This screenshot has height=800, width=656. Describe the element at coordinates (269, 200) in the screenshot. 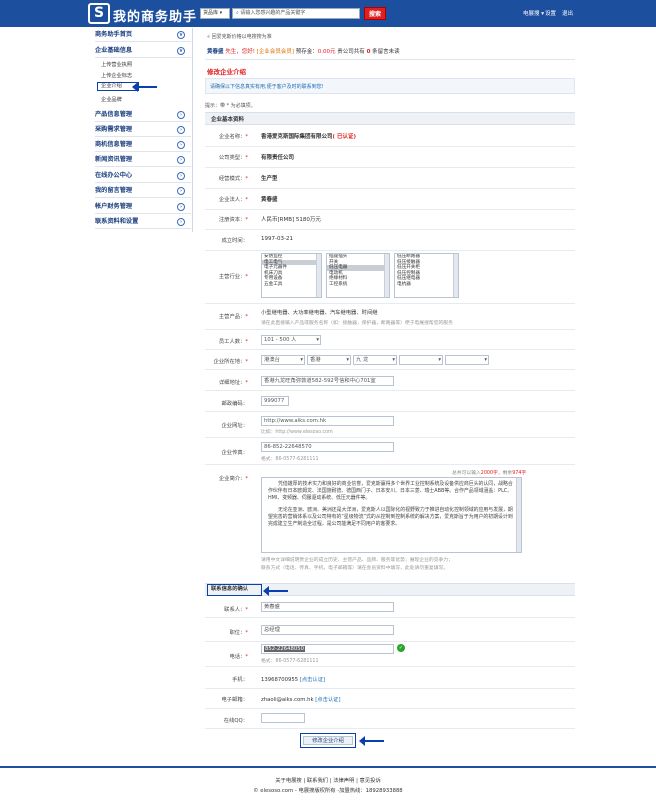

I see `legal-rep-value: 黄春盛` at that location.